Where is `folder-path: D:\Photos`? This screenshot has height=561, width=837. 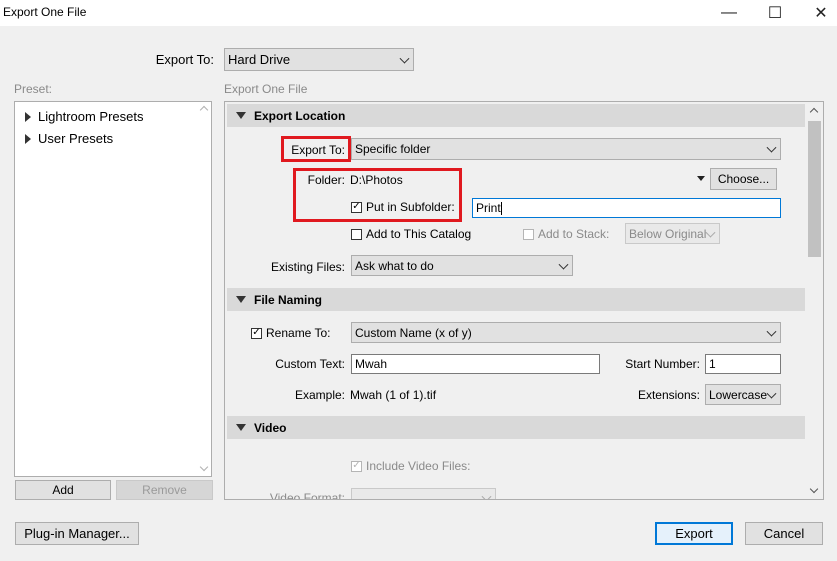
folder-path: D:\Photos is located at coordinates (376, 180).